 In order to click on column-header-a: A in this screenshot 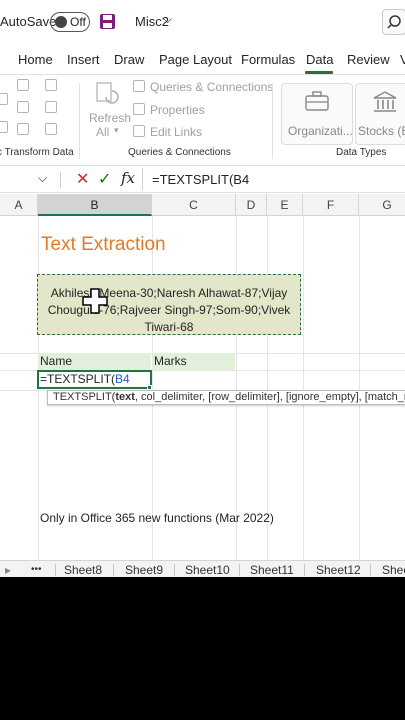, I will do `click(19, 205)`.